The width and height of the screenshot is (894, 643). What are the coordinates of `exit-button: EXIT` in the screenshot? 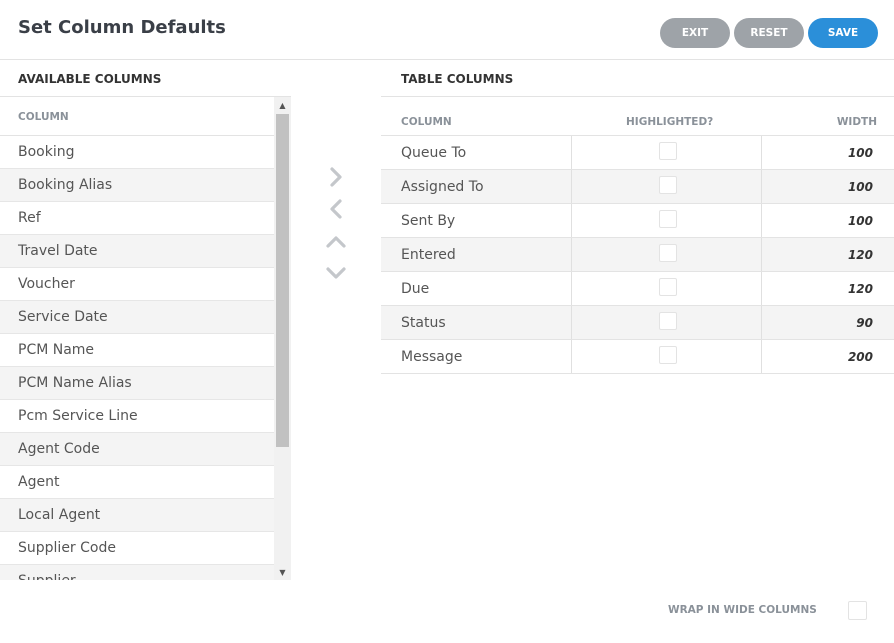 It's located at (695, 33).